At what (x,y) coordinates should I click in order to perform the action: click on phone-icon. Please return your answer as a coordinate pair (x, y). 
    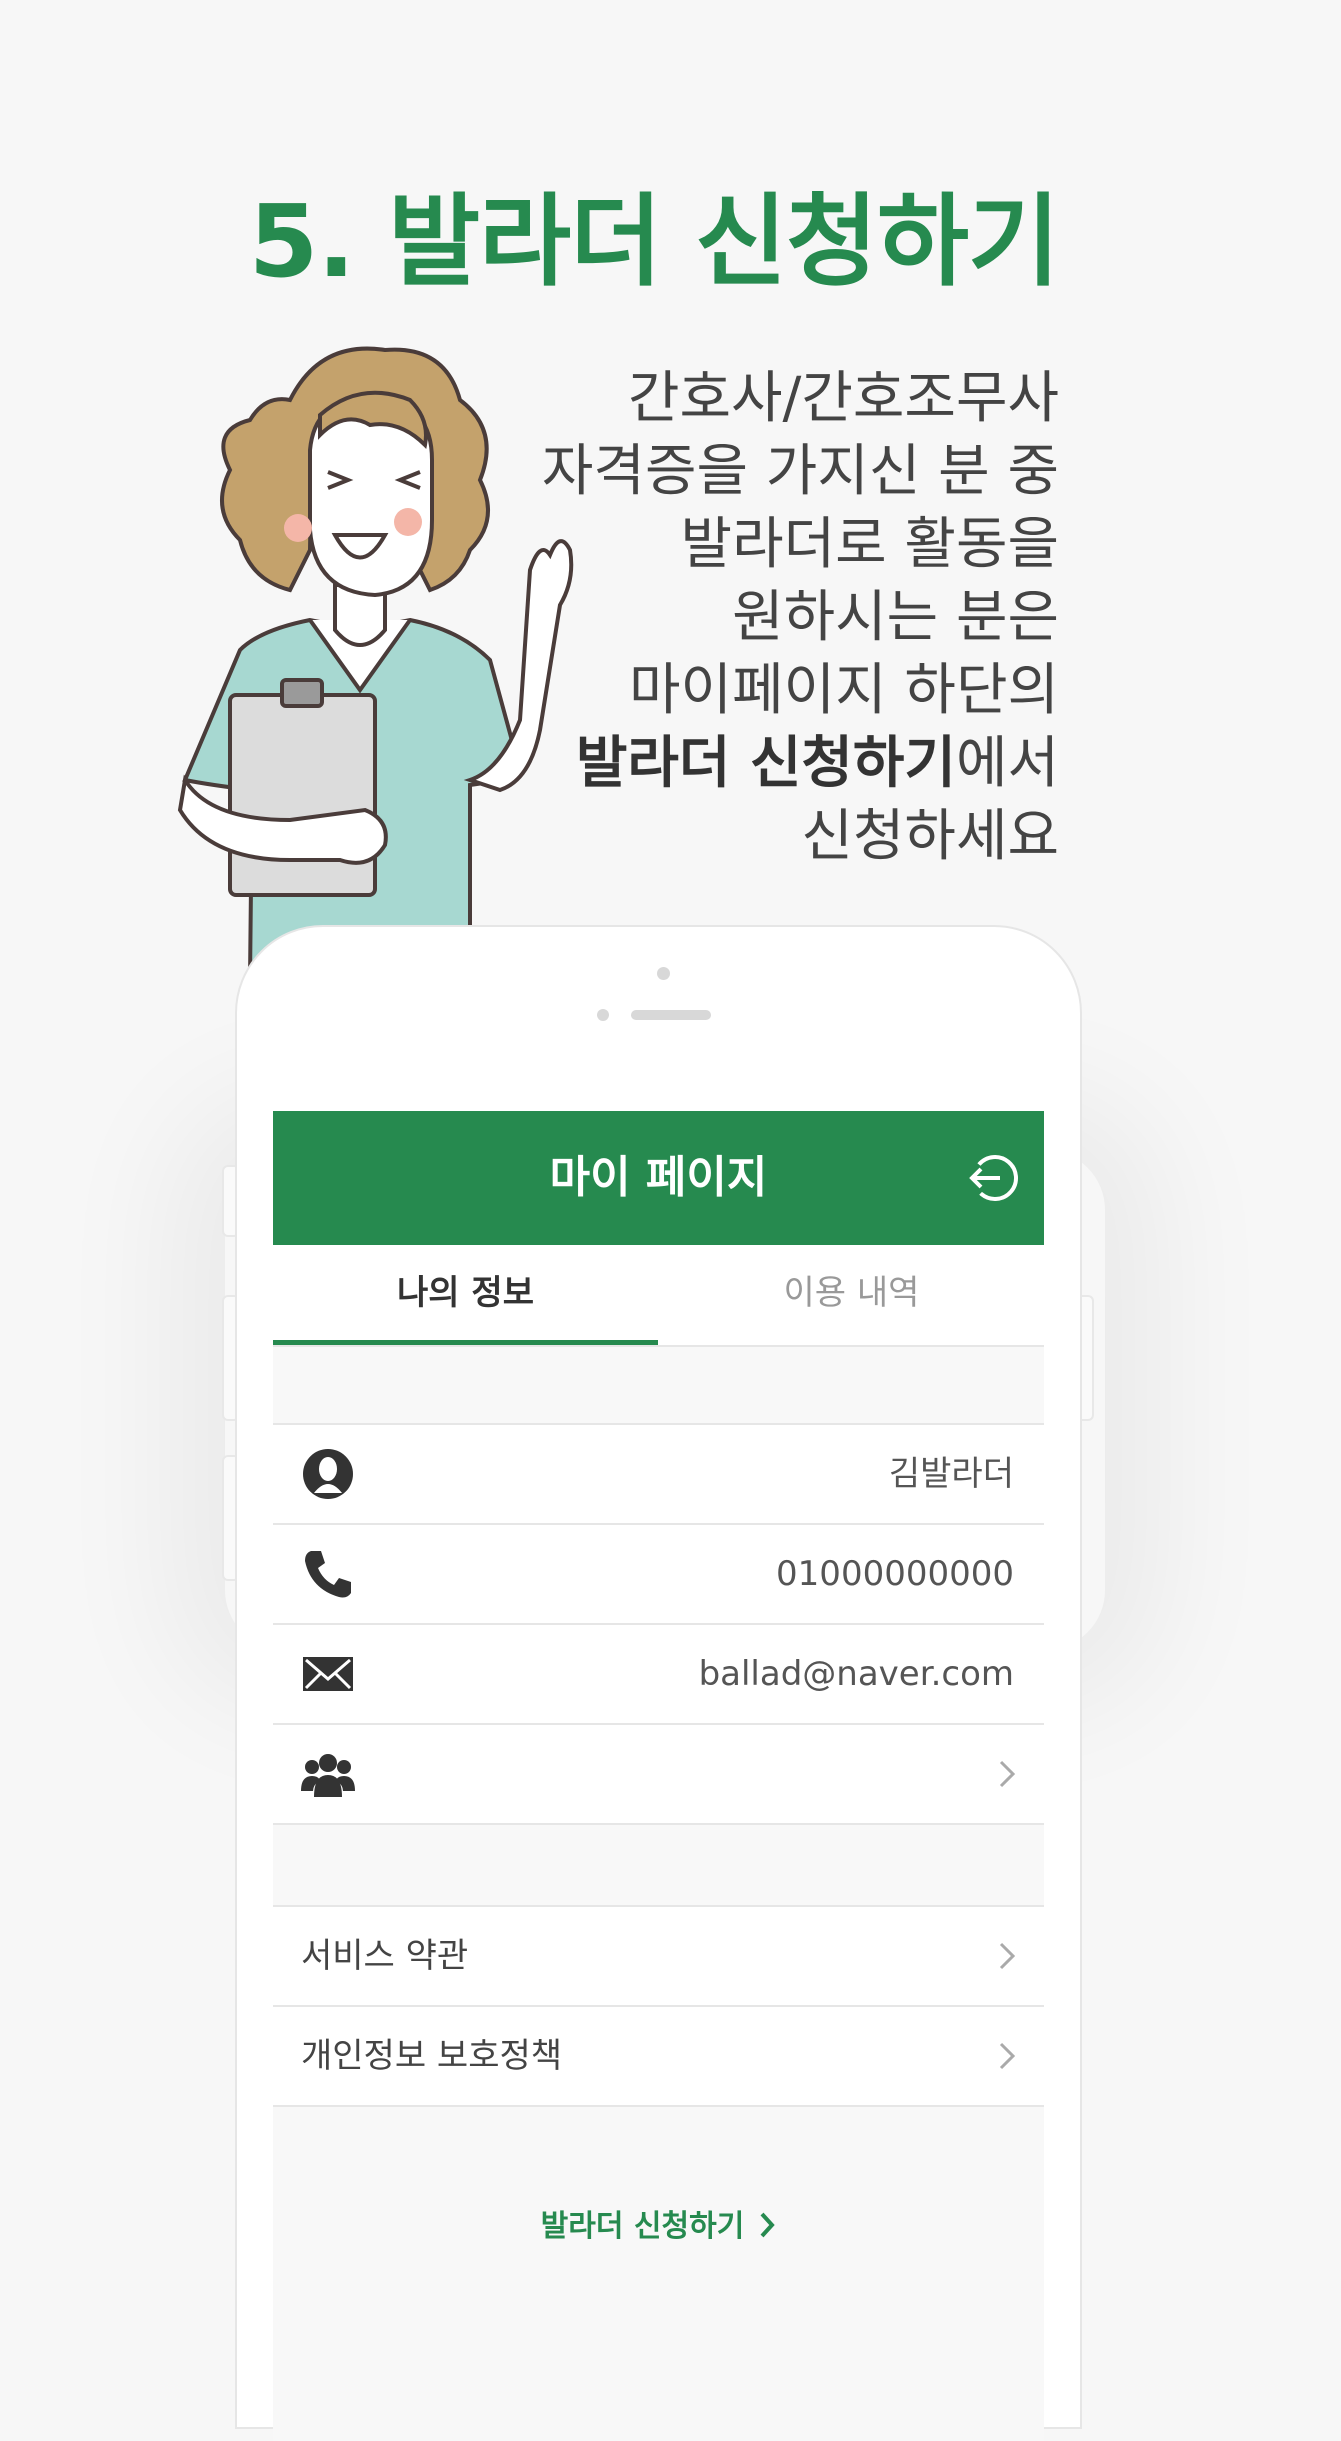
    Looking at the image, I should click on (328, 1574).